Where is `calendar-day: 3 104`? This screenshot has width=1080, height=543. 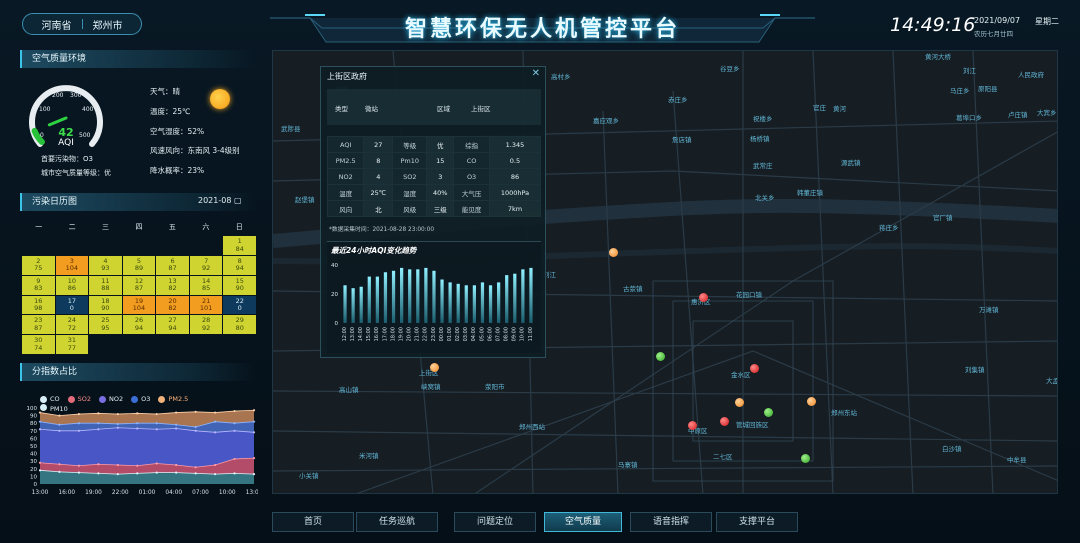 calendar-day: 3 104 is located at coordinates (72, 265).